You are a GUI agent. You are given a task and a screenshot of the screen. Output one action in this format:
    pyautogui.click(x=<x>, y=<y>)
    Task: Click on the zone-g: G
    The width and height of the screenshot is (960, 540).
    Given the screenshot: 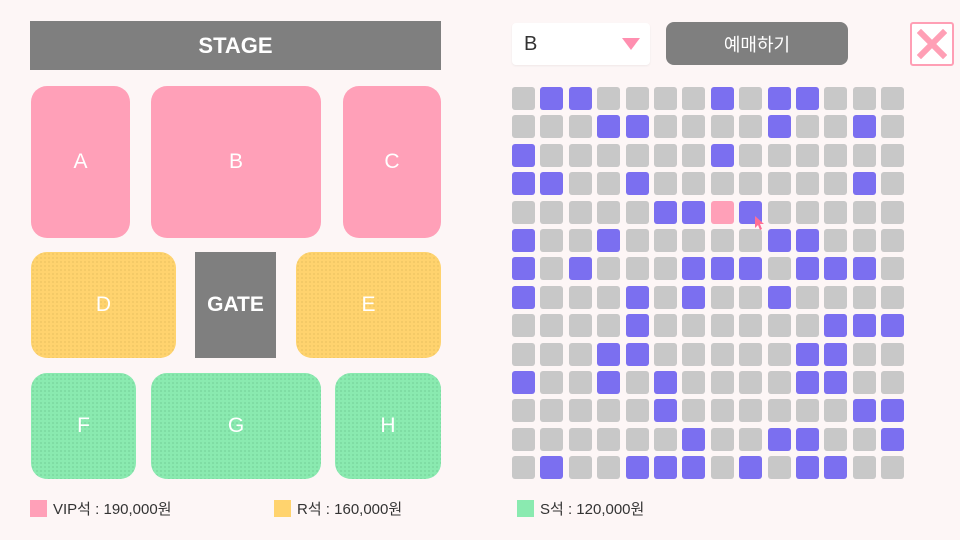 What is the action you would take?
    pyautogui.click(x=236, y=426)
    